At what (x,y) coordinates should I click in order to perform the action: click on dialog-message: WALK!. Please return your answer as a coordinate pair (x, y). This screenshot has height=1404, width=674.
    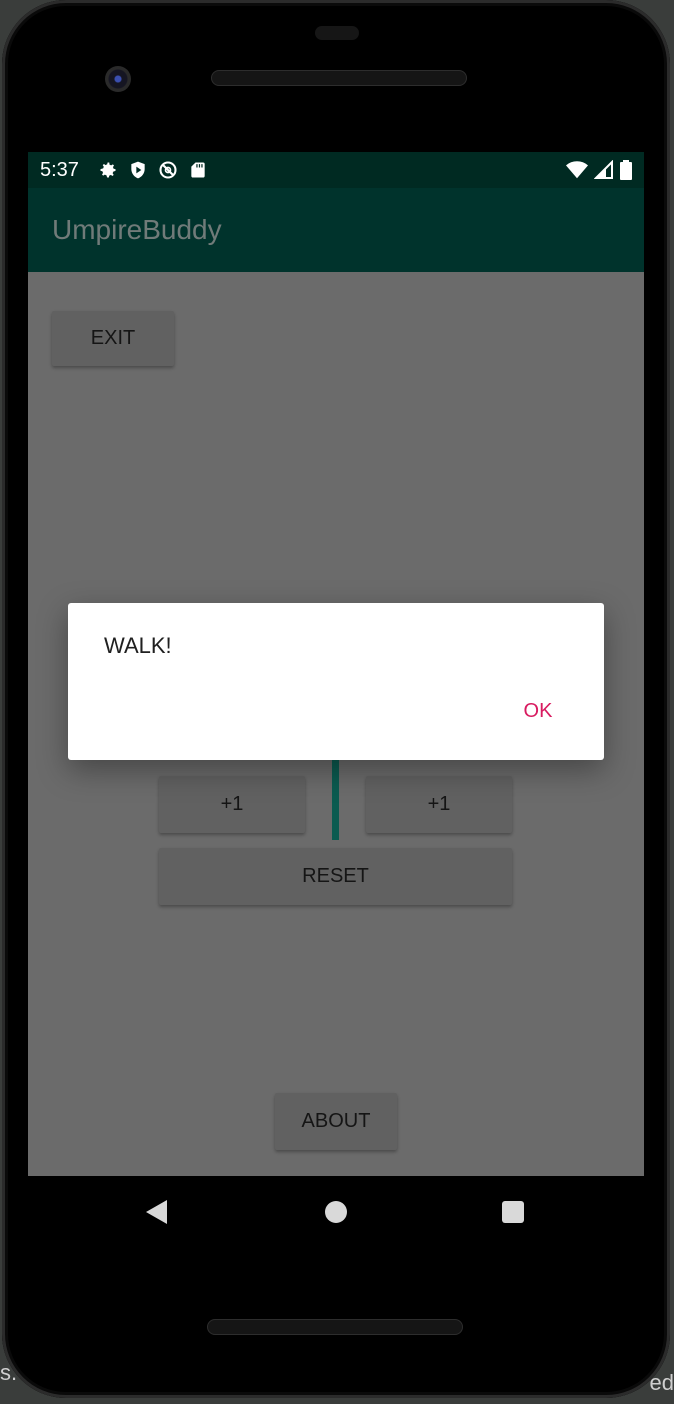
    Looking at the image, I should click on (138, 645).